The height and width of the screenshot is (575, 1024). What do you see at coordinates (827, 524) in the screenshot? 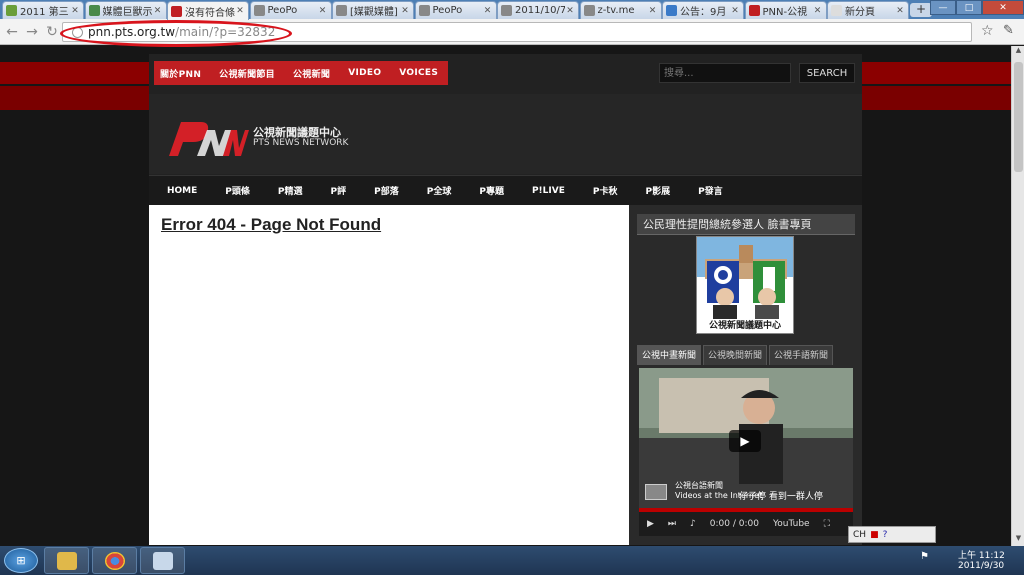
I see `fullscreen-icon: ⛶` at bounding box center [827, 524].